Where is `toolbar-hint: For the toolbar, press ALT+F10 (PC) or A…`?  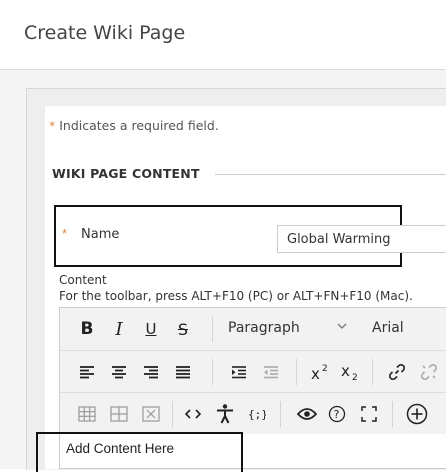 toolbar-hint: For the toolbar, press ALT+F10 (PC) or A… is located at coordinates (236, 296).